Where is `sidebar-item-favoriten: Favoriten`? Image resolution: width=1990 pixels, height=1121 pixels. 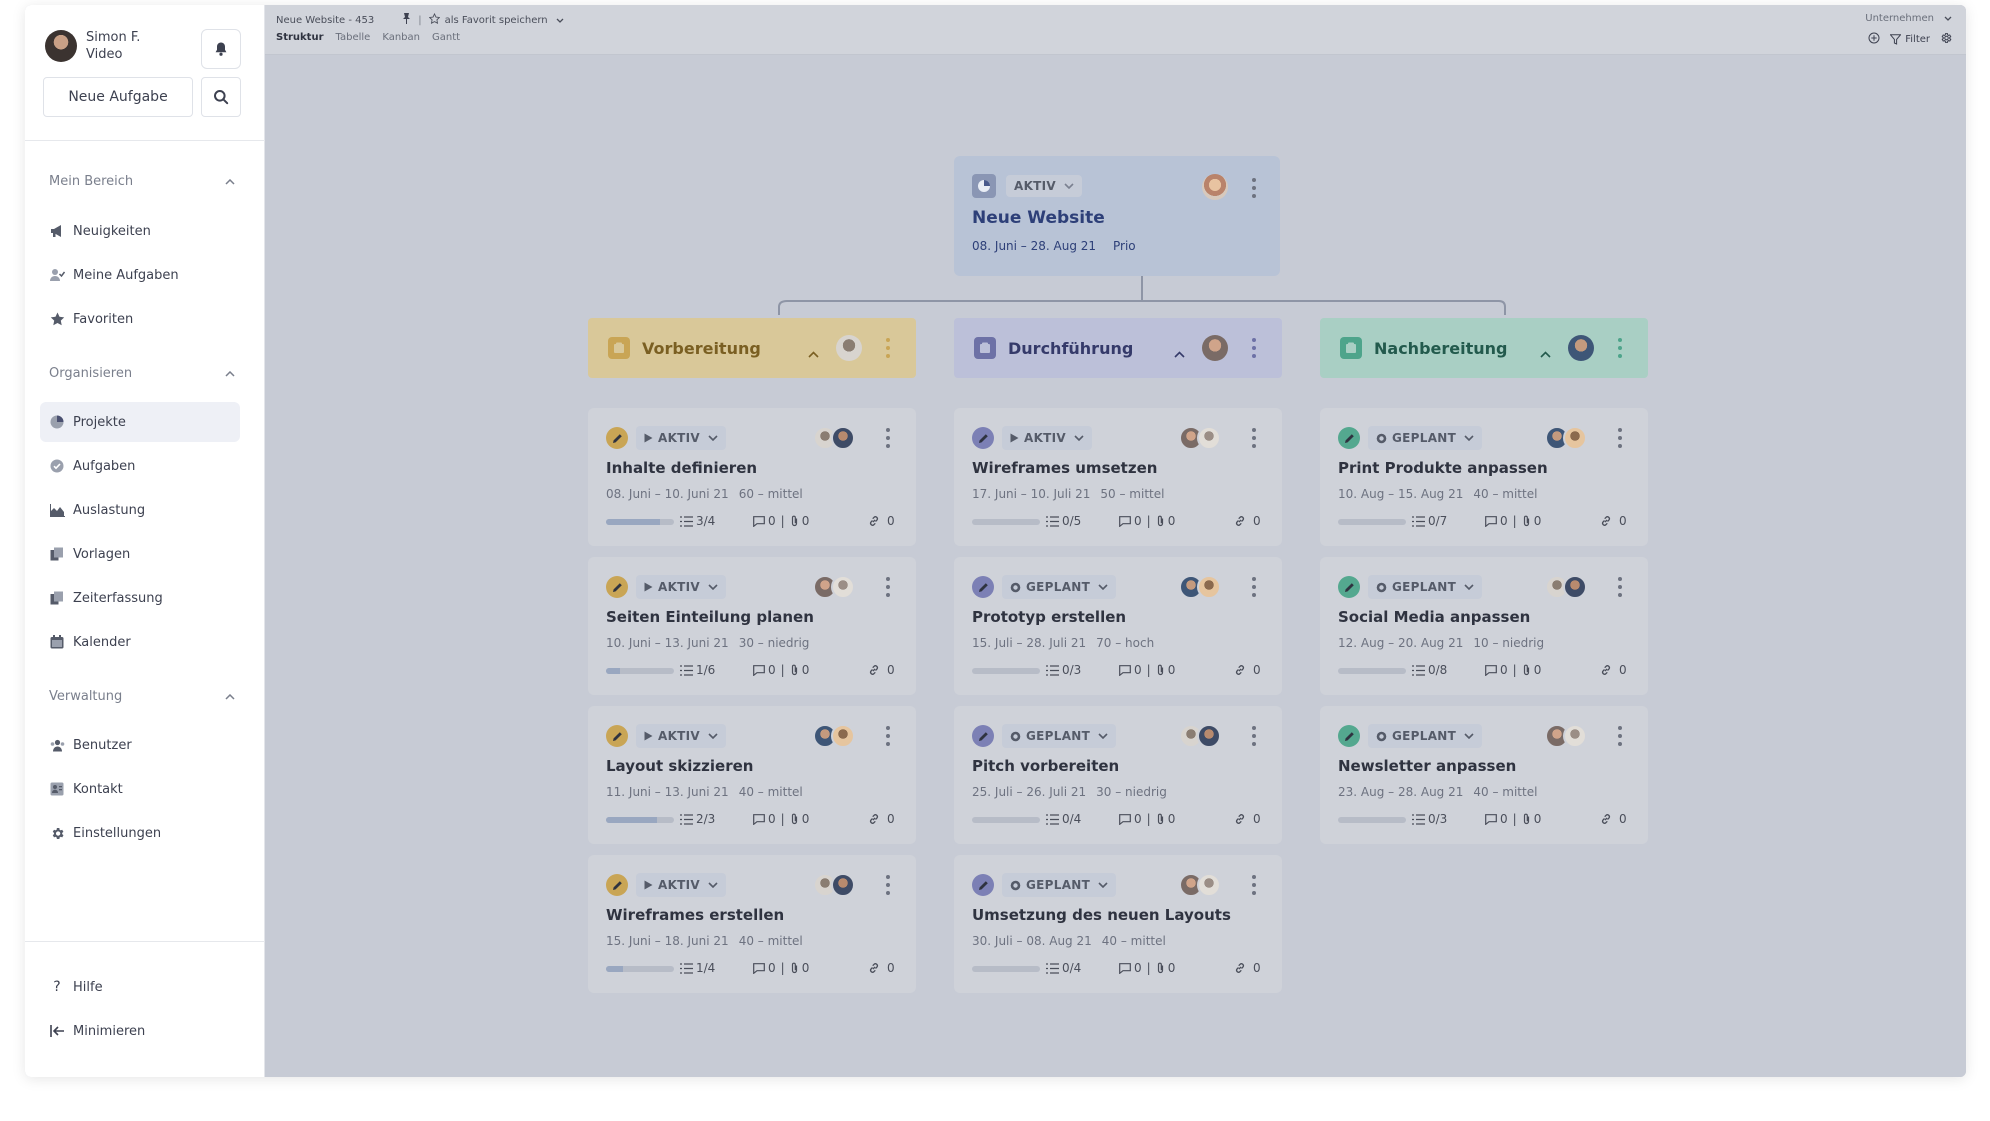 sidebar-item-favoriten: Favoriten is located at coordinates (140, 319).